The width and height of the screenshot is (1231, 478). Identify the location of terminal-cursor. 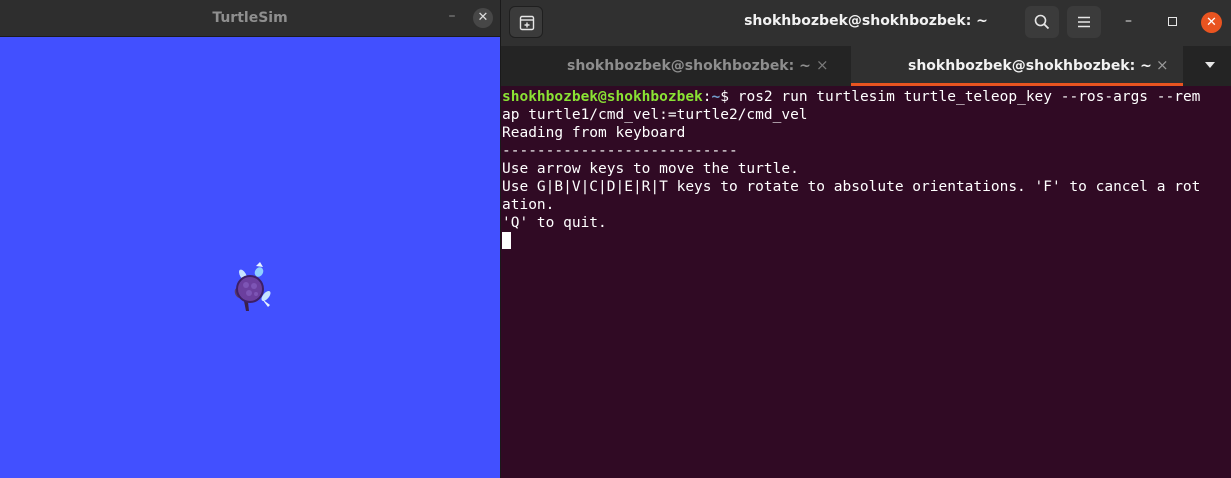
(506, 240).